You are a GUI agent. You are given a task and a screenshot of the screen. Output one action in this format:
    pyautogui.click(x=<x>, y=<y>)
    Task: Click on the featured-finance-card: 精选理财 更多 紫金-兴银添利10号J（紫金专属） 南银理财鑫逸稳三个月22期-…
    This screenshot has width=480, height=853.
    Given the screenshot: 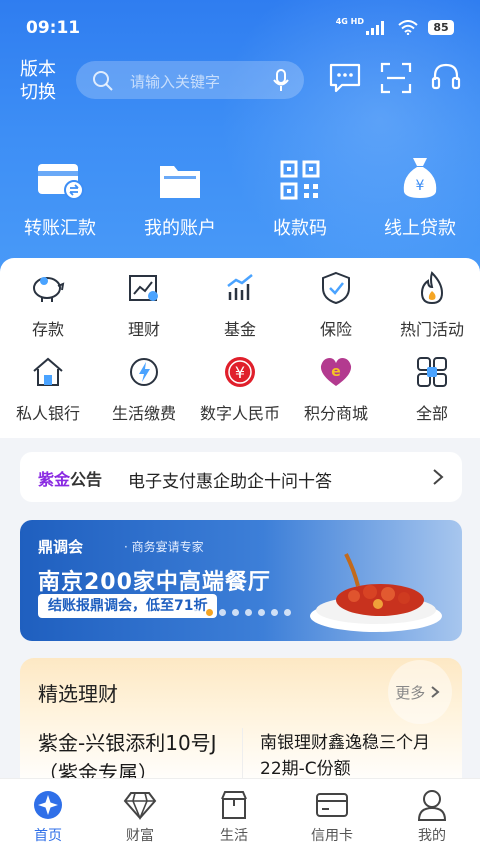 What is the action you would take?
    pyautogui.click(x=241, y=723)
    